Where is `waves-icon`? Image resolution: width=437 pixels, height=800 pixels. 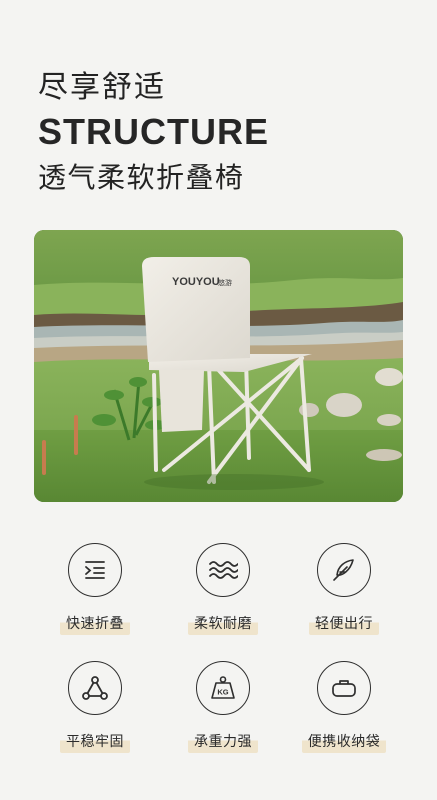 waves-icon is located at coordinates (223, 570).